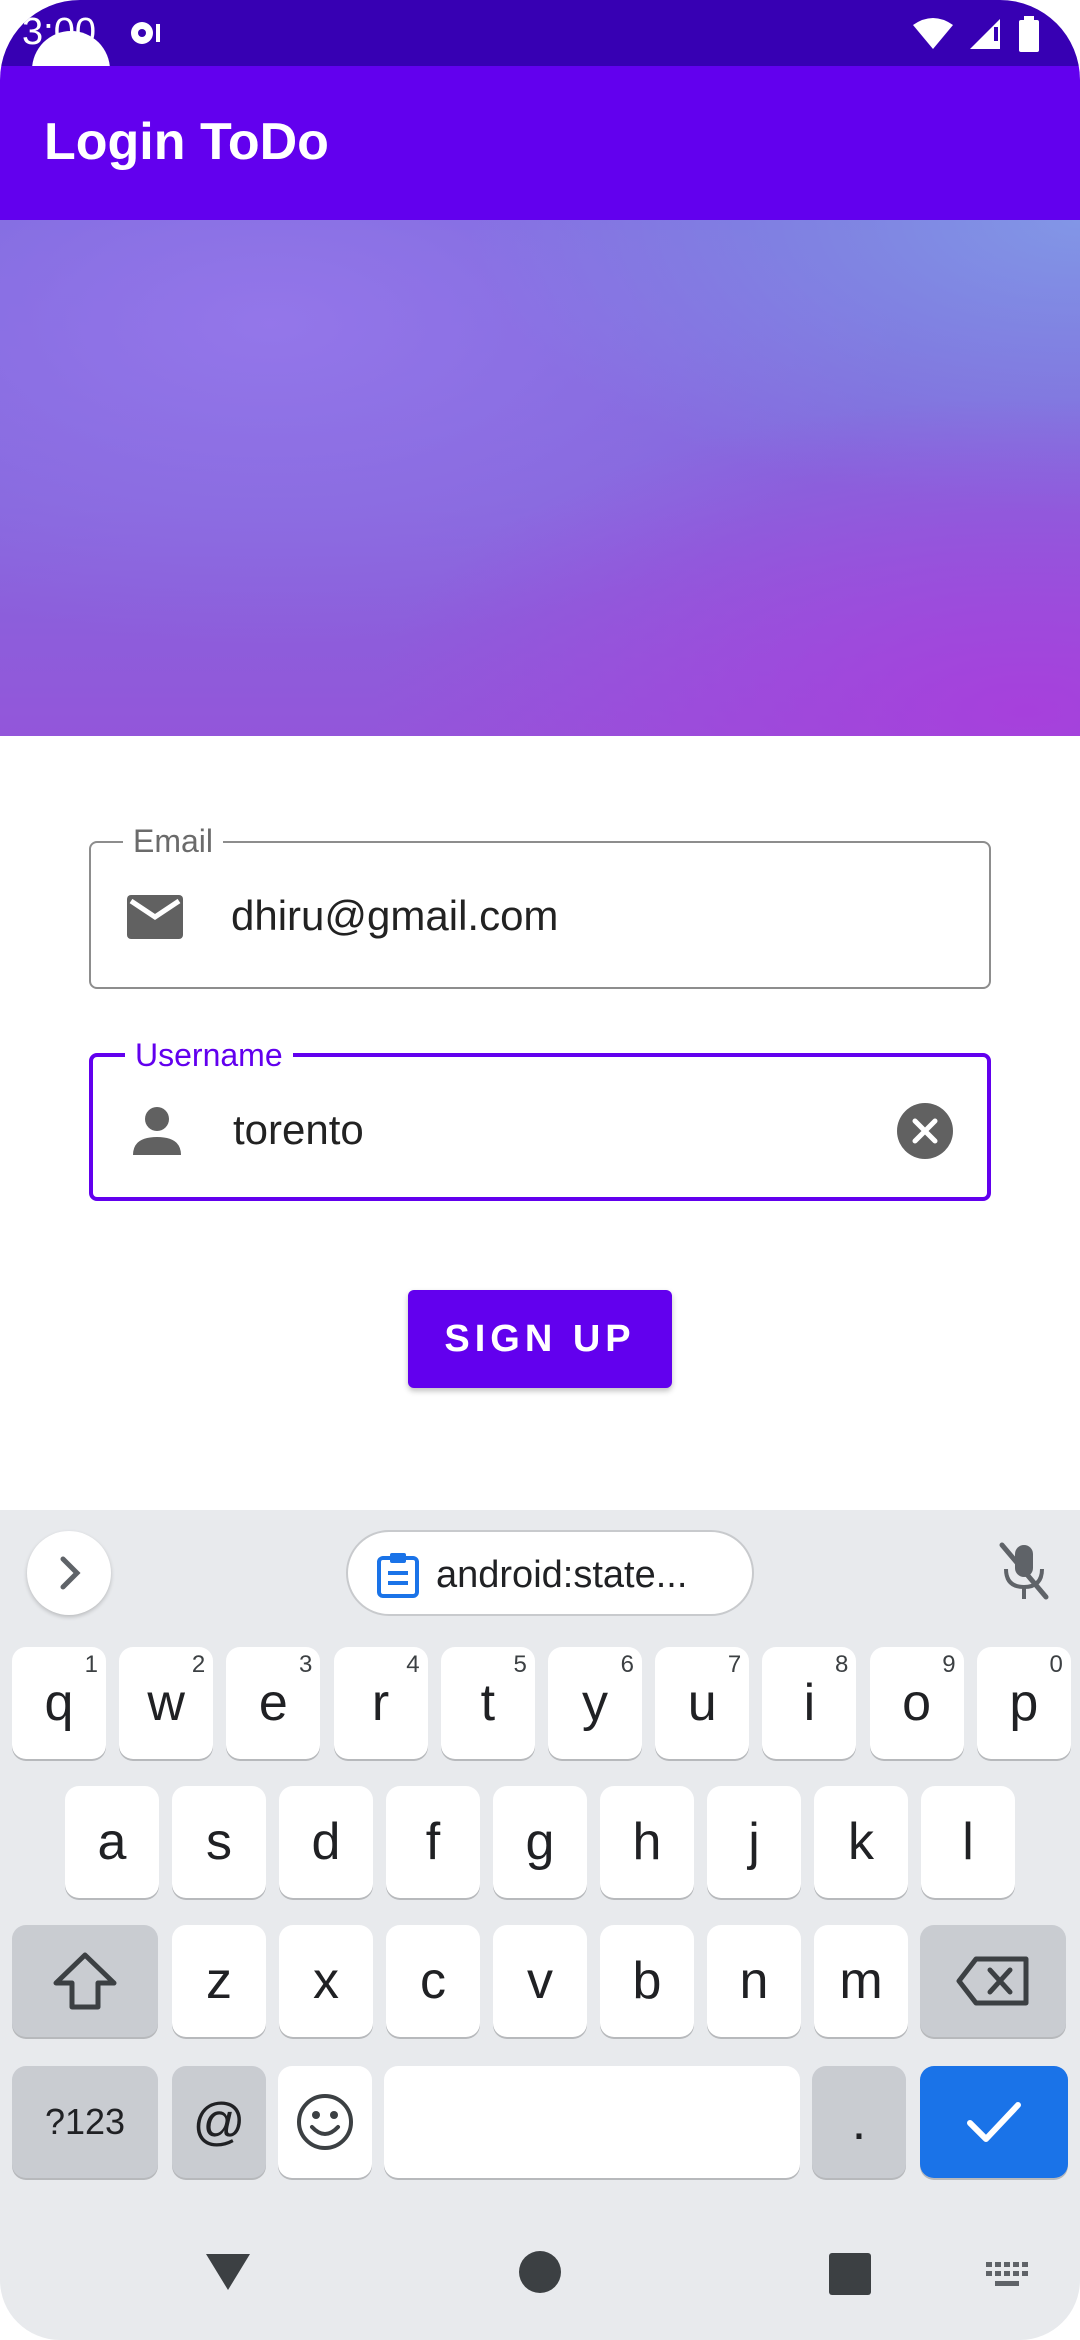  What do you see at coordinates (985, 34) in the screenshot?
I see `signal-icon` at bounding box center [985, 34].